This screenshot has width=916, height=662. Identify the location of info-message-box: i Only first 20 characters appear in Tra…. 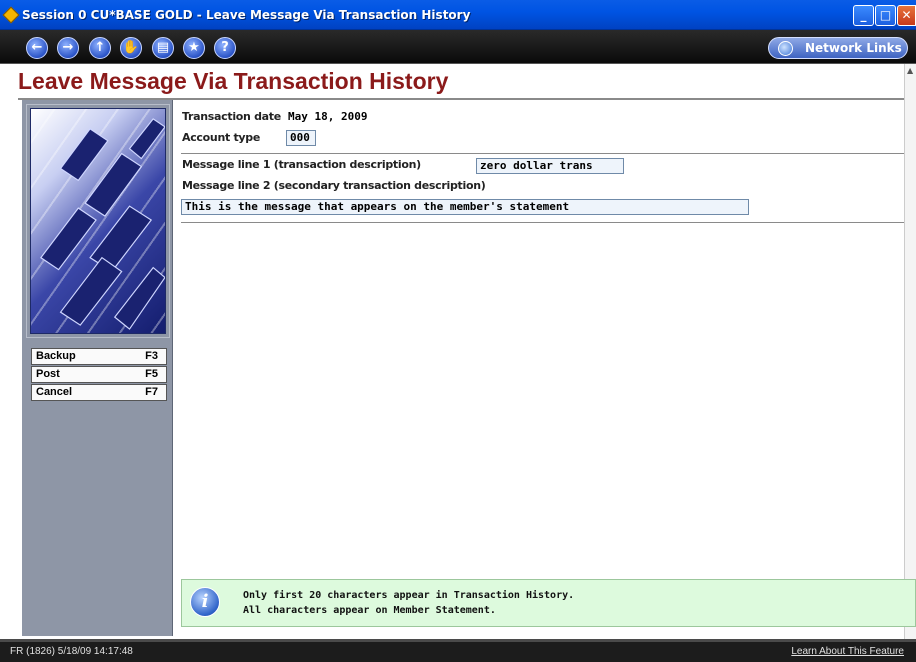
(548, 603).